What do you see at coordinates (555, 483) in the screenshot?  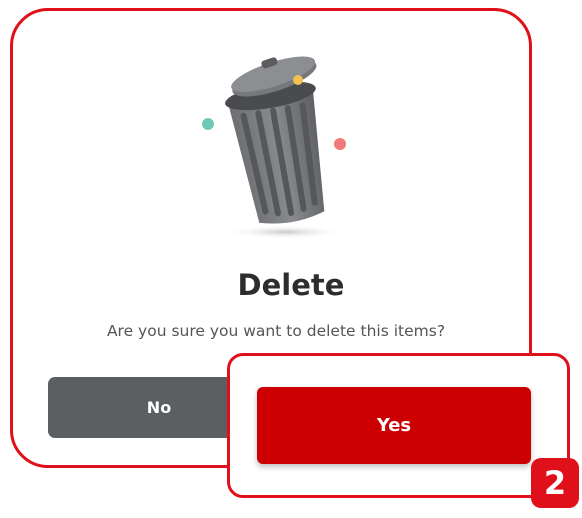 I see `step-badge: 2` at bounding box center [555, 483].